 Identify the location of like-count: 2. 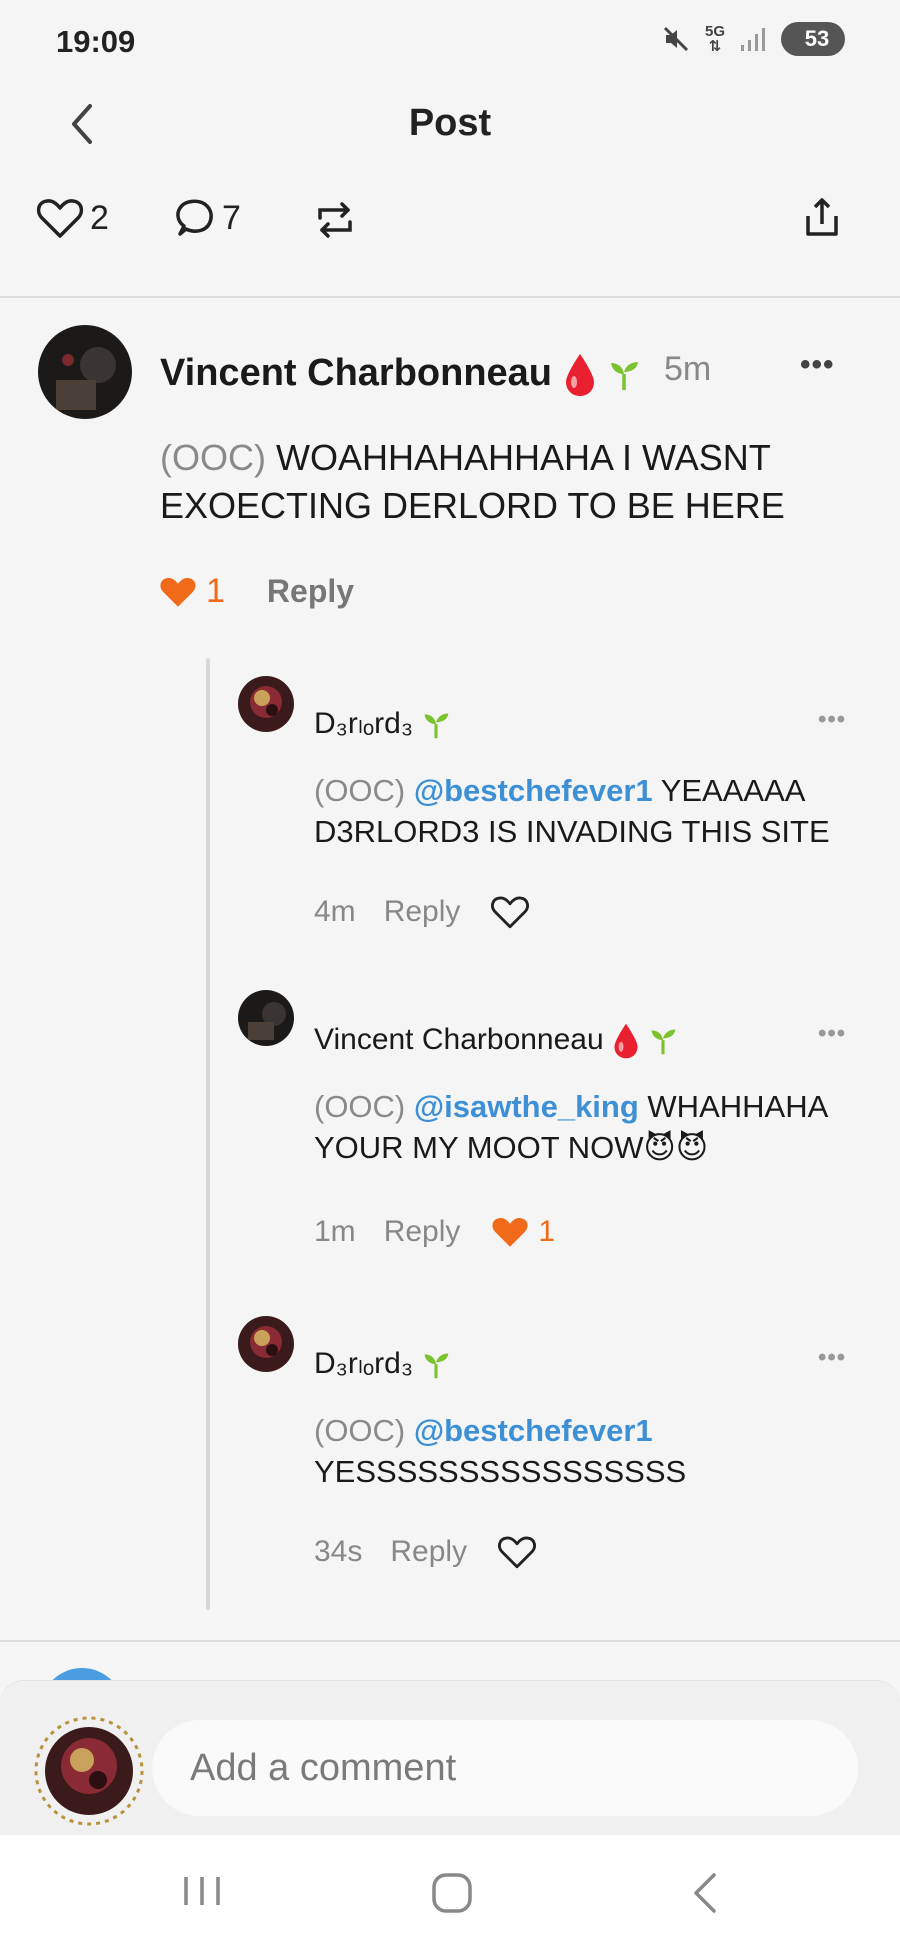
(99, 217).